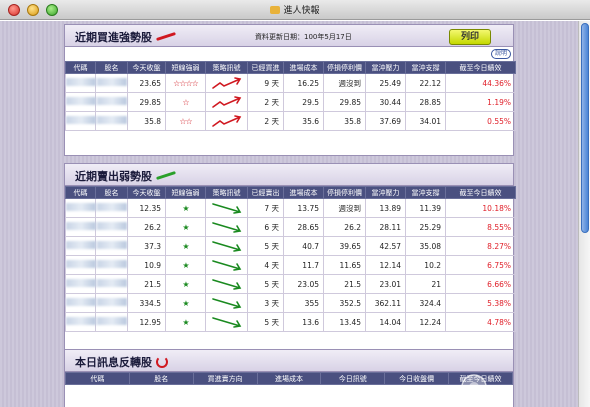 The width and height of the screenshot is (590, 407). Describe the element at coordinates (185, 67) in the screenshot. I see `column-header: 短線強弱` at that location.